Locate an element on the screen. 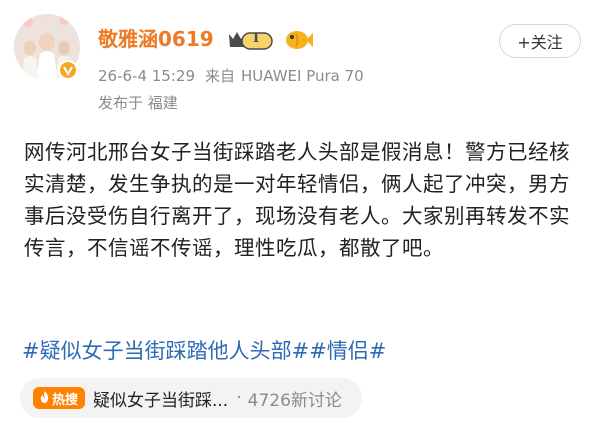  hot-discussion-count: 4726新讨论 is located at coordinates (294, 400).